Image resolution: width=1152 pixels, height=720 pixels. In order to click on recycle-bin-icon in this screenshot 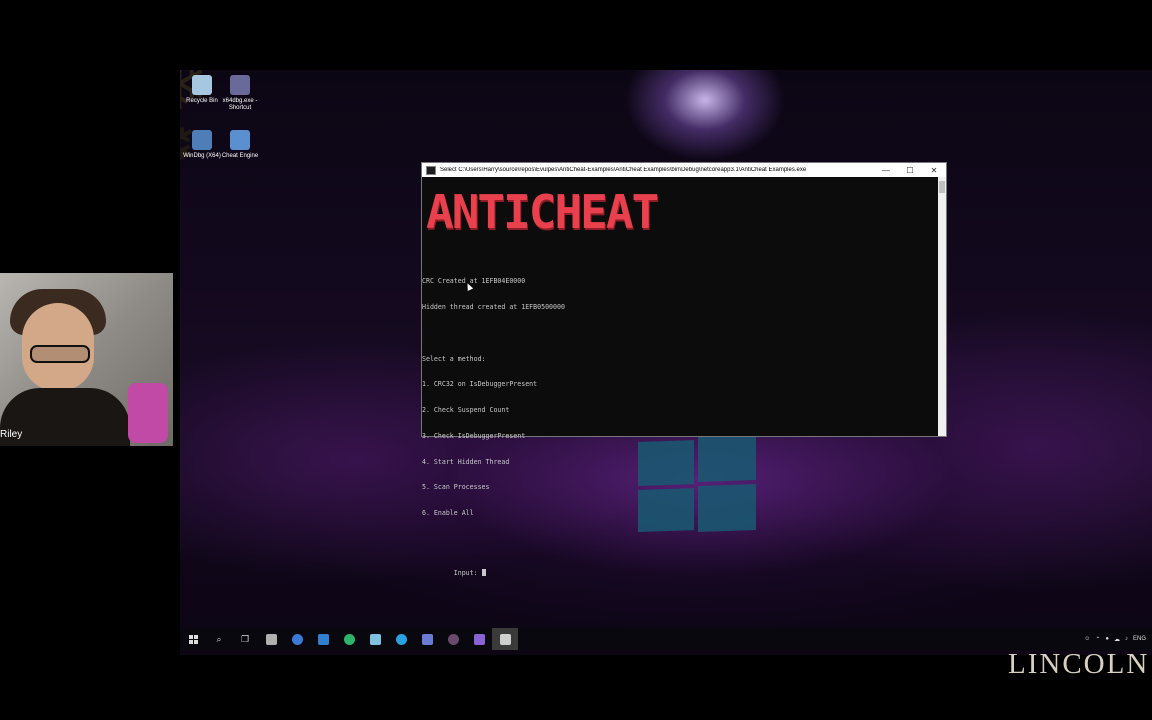, I will do `click(202, 85)`.